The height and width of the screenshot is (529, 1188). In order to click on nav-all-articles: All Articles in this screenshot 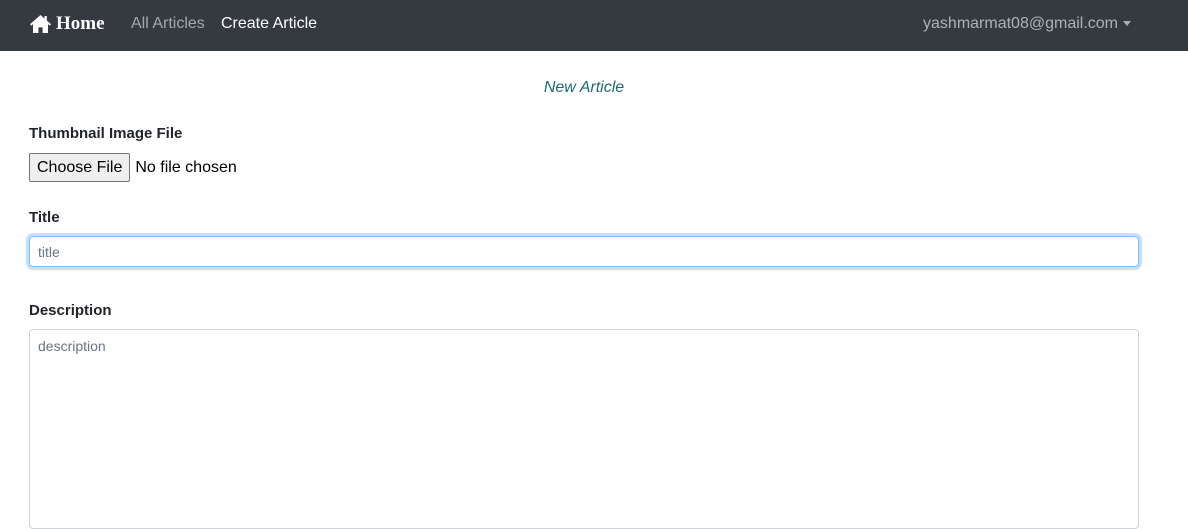, I will do `click(168, 24)`.